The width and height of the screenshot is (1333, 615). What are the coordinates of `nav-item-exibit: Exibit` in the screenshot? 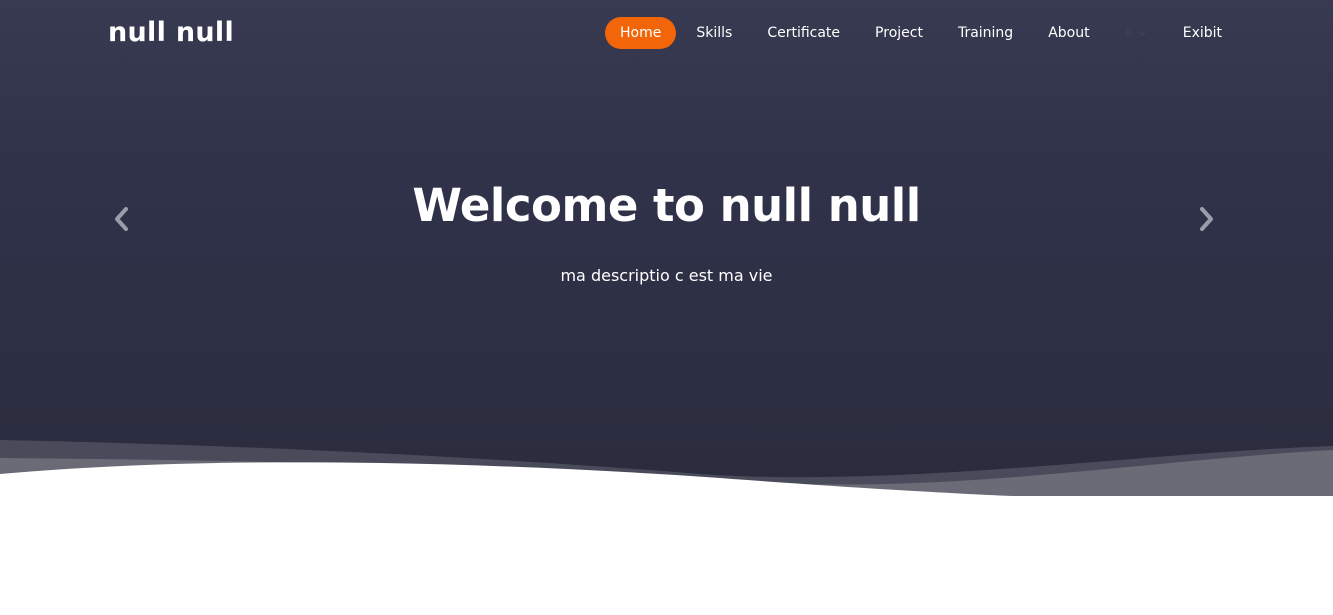 It's located at (1202, 33).